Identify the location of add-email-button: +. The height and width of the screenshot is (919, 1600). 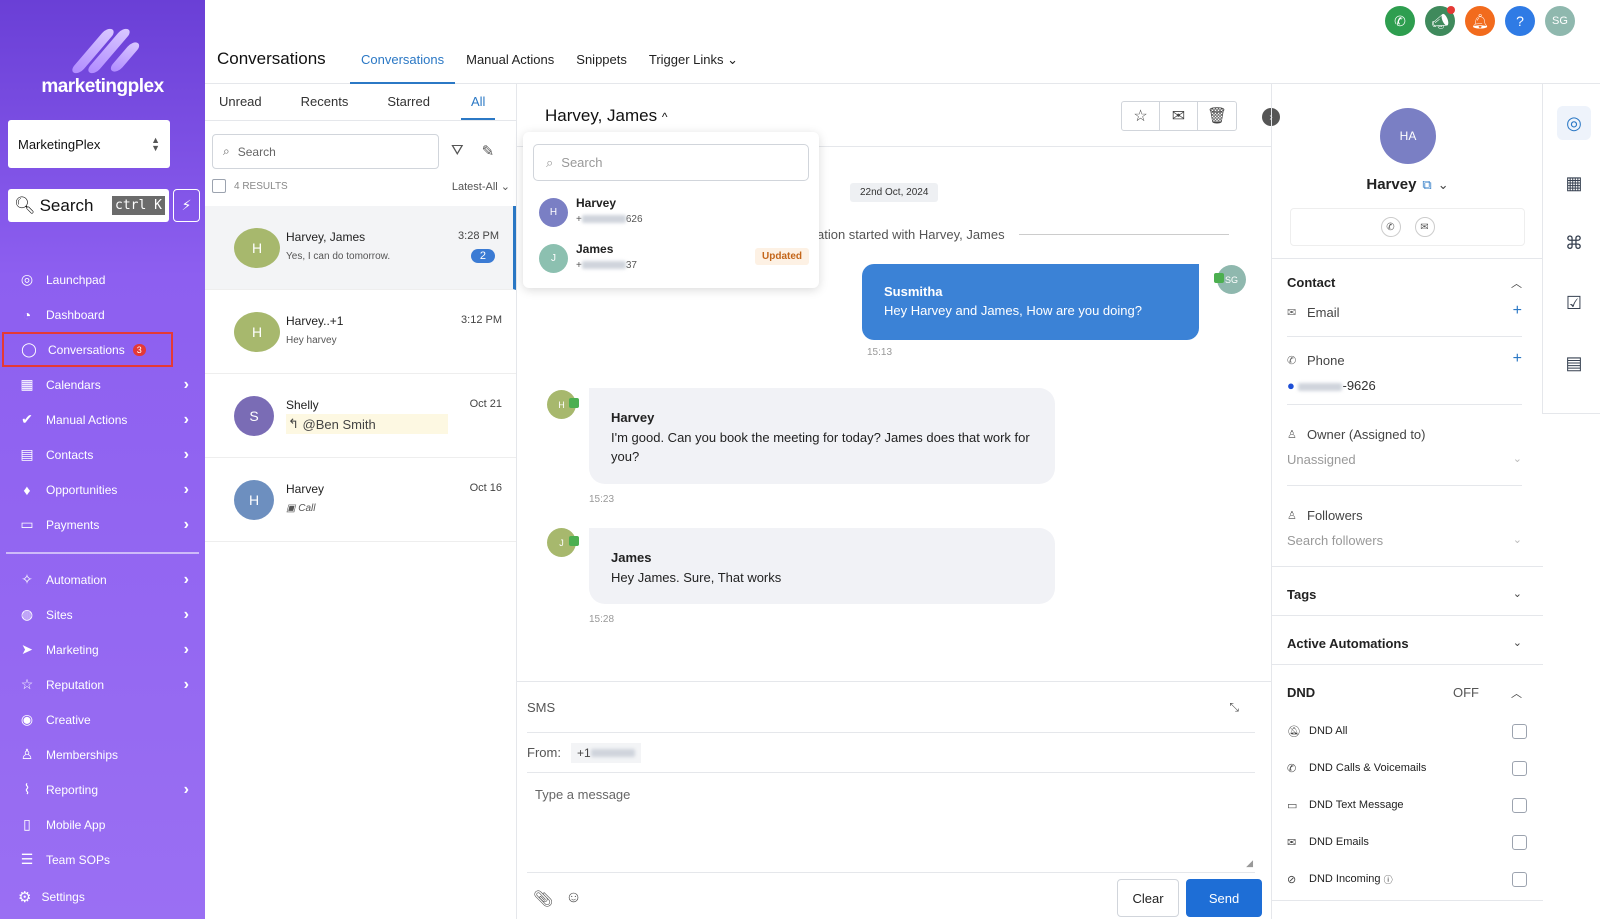
(1517, 311).